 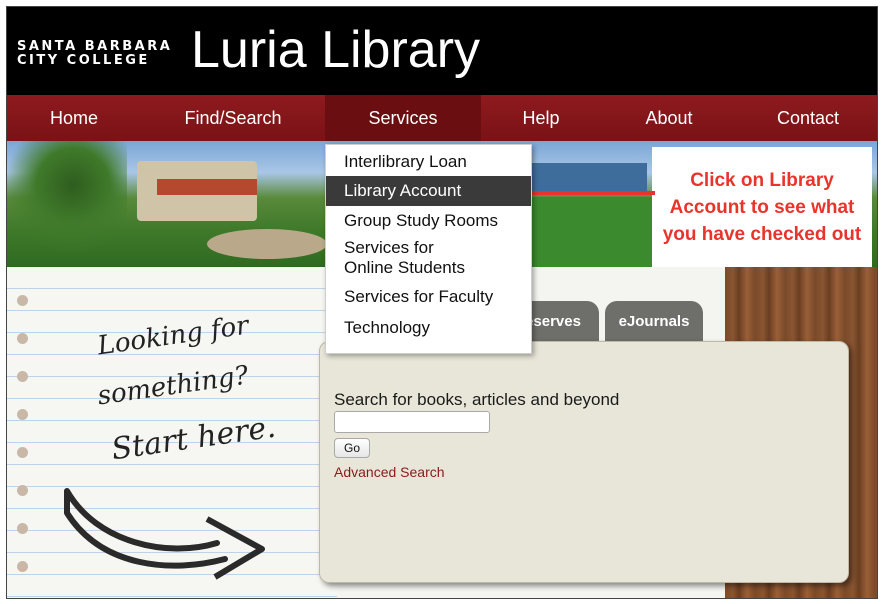 What do you see at coordinates (164, 534) in the screenshot?
I see `curved-arrow-icon` at bounding box center [164, 534].